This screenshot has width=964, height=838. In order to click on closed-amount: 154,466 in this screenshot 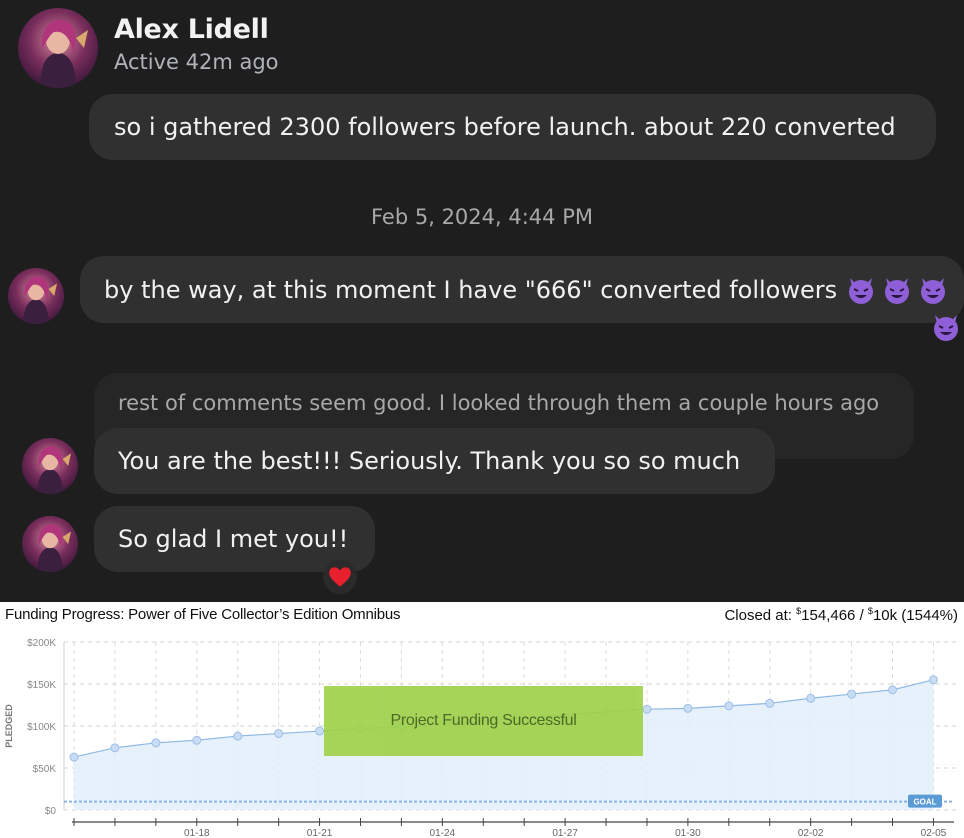, I will do `click(828, 615)`.